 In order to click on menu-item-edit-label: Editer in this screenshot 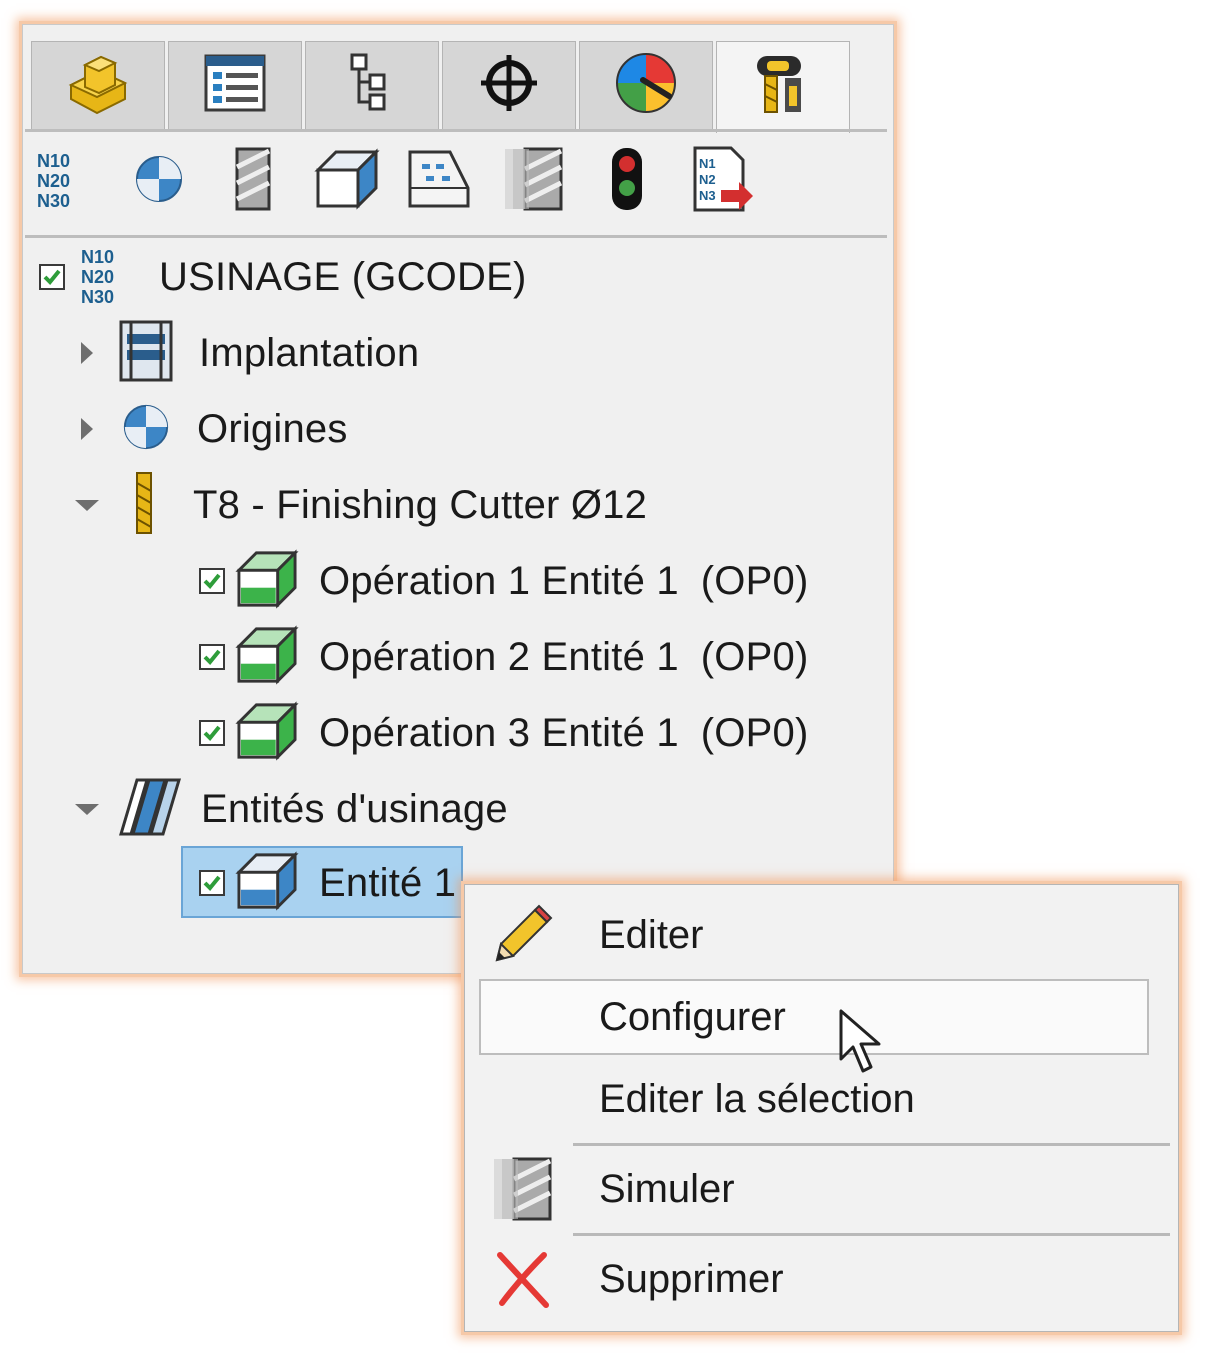, I will do `click(651, 934)`.